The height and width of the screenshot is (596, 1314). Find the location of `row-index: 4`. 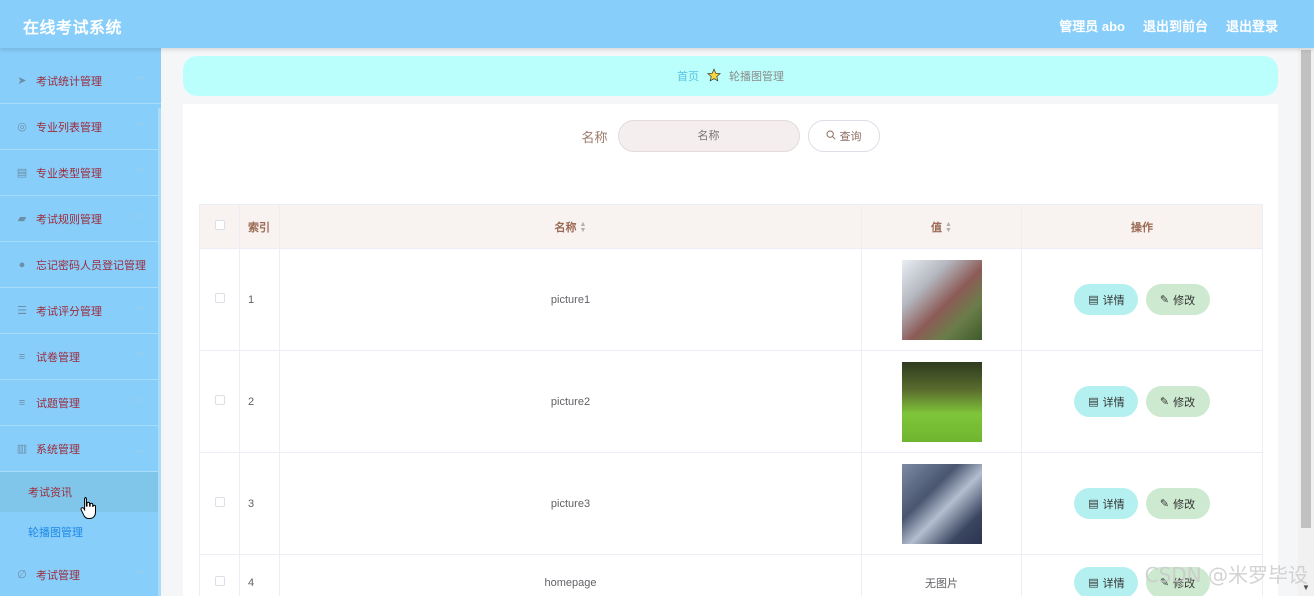

row-index: 4 is located at coordinates (259, 575).